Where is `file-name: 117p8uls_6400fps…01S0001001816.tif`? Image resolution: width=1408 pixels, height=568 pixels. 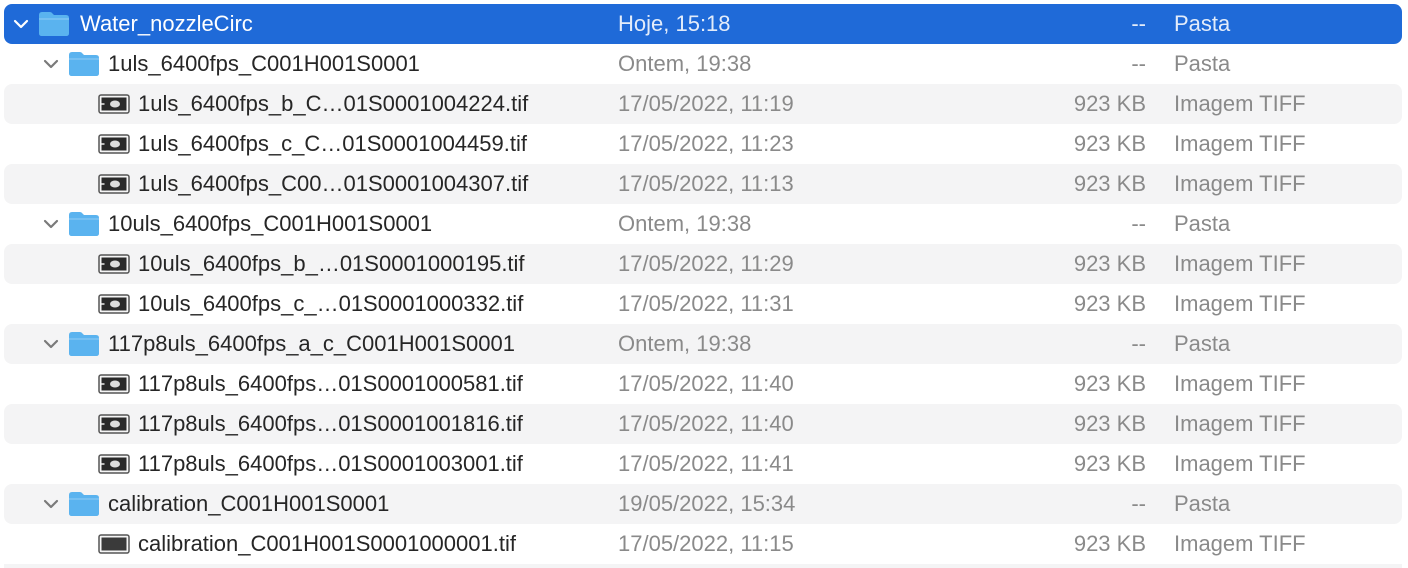
file-name: 117p8uls_6400fps…01S0001001816.tif is located at coordinates (330, 423).